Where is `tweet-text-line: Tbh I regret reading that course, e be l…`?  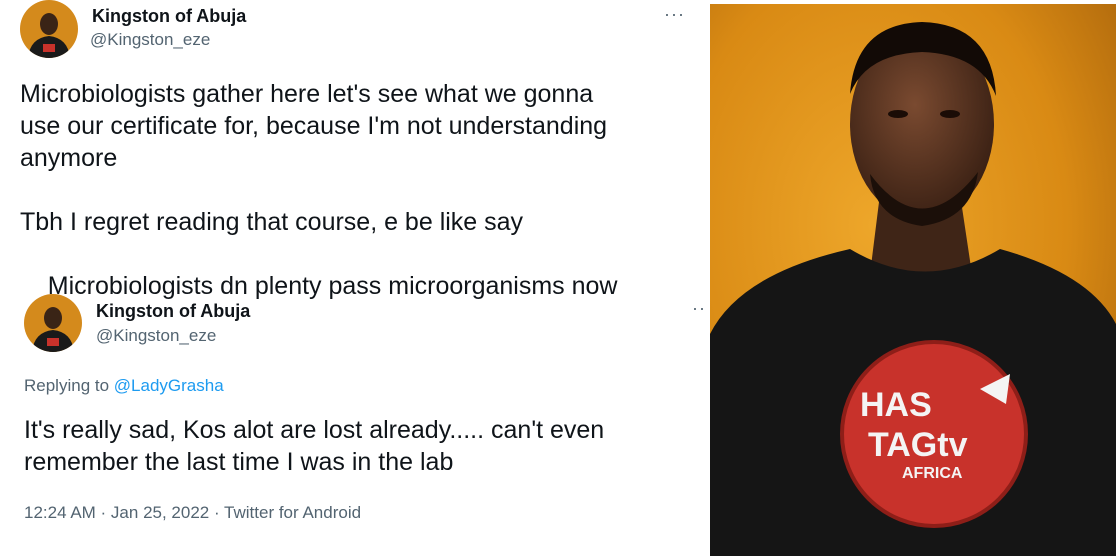 tweet-text-line: Tbh I regret reading that course, e be l… is located at coordinates (272, 222).